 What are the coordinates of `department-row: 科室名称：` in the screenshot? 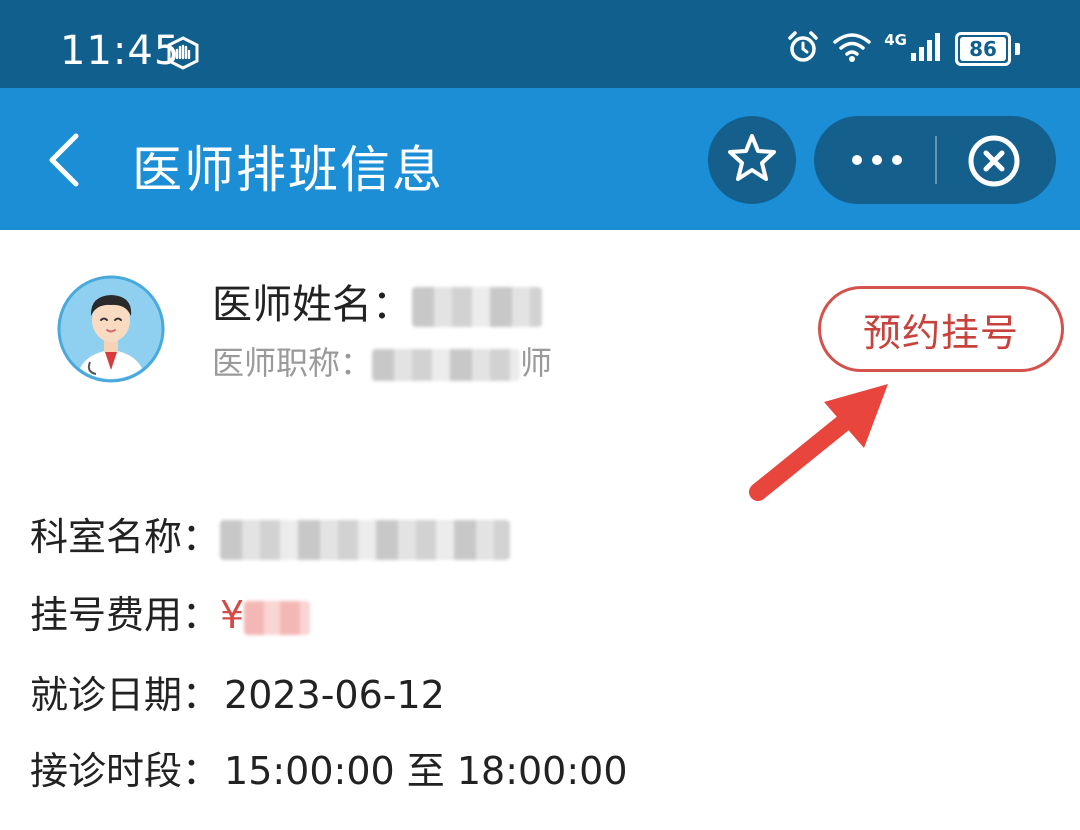 It's located at (270, 533).